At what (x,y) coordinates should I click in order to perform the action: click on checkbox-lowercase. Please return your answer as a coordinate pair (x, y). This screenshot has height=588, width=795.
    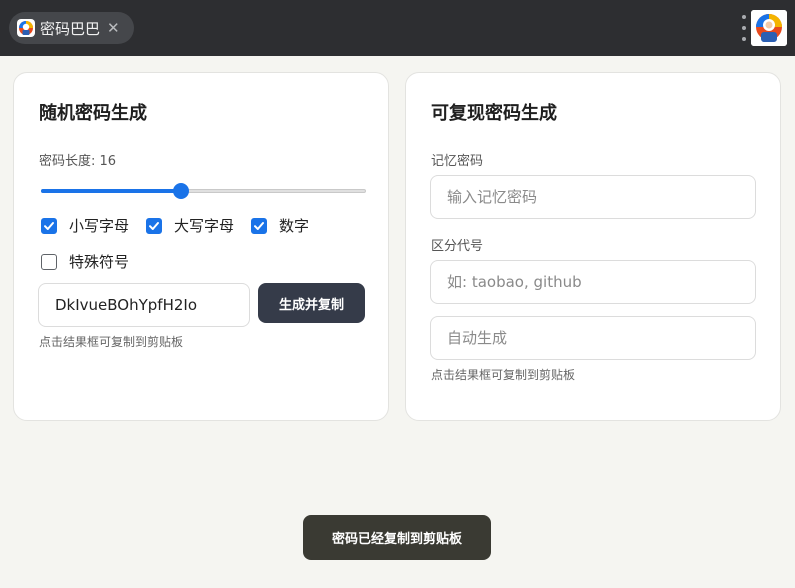
    Looking at the image, I should click on (49, 225).